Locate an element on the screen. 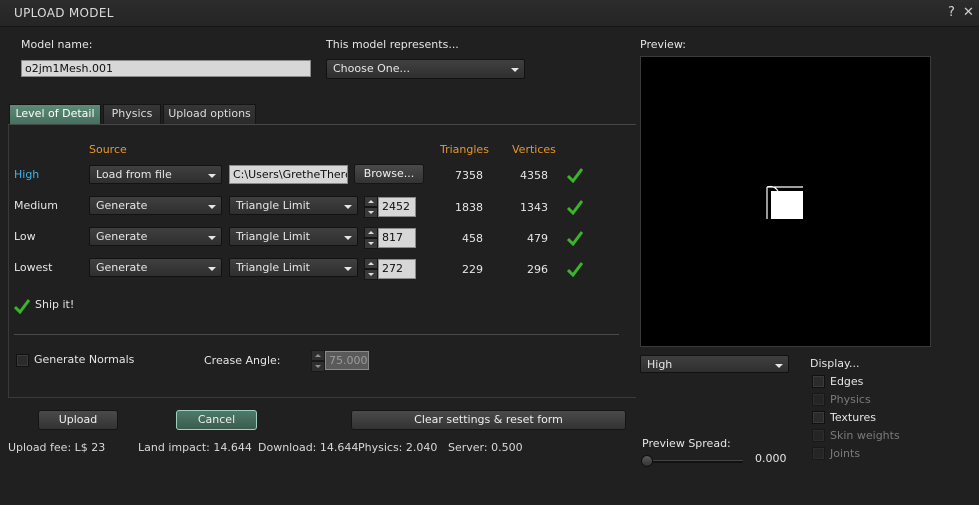 The image size is (979, 505). lod-medium-source-dropdown: Generate is located at coordinates (155, 205).